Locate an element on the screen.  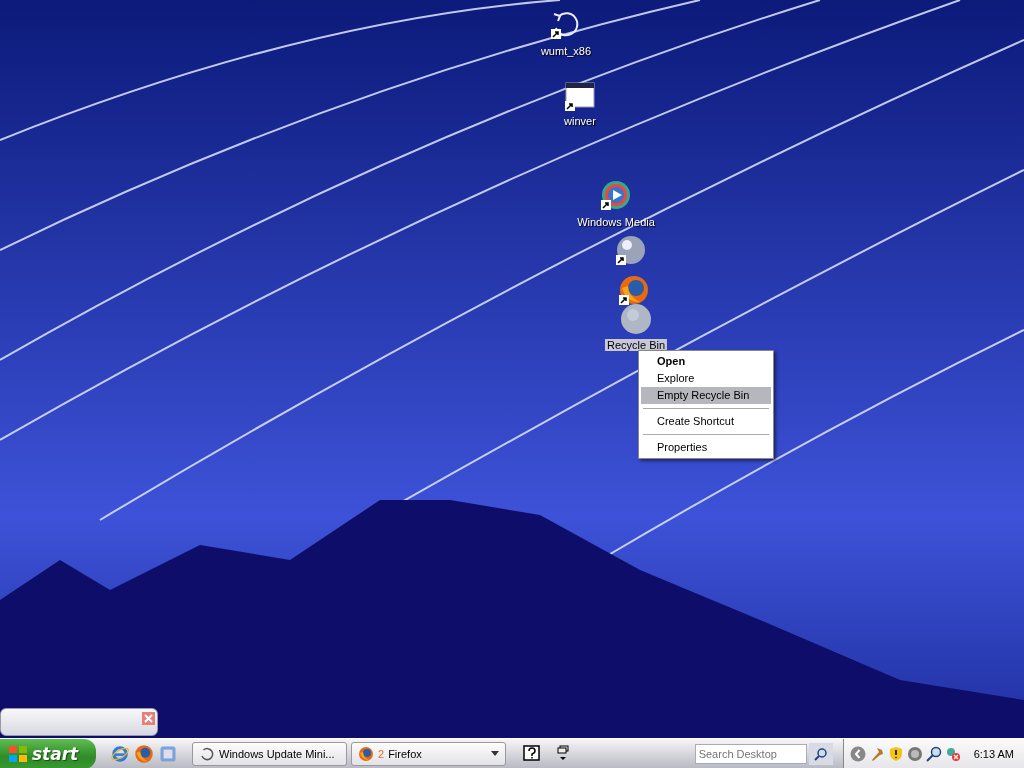
start-button: start is located at coordinates (48, 753).